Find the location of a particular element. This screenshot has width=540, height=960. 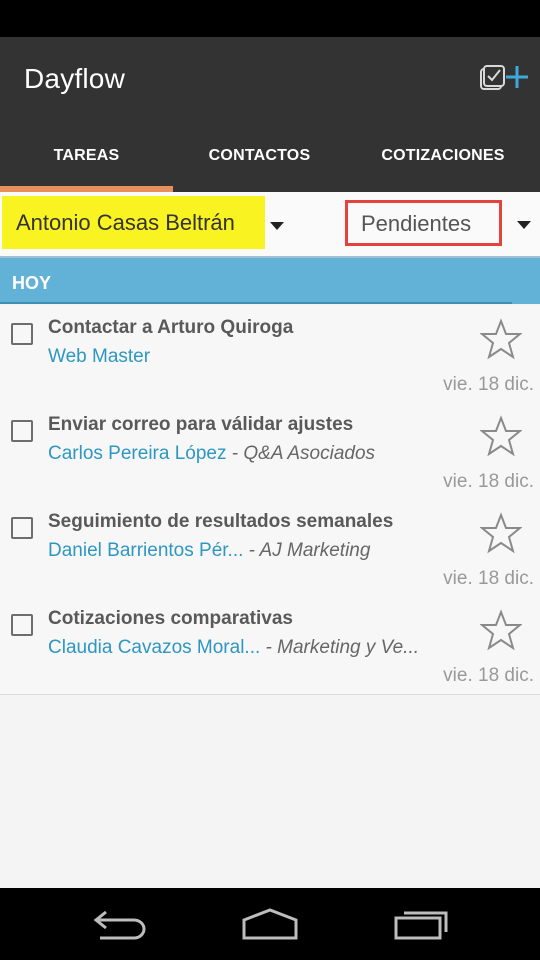

navigation-bar is located at coordinates (270, 924).